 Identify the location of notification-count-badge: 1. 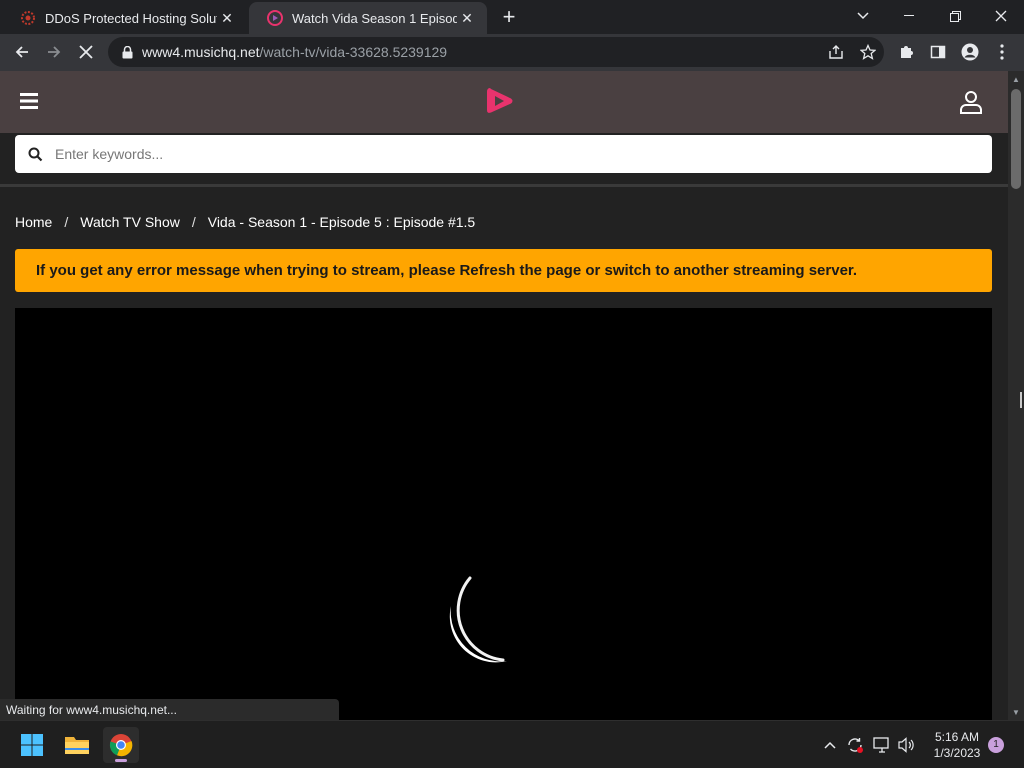
(996, 745).